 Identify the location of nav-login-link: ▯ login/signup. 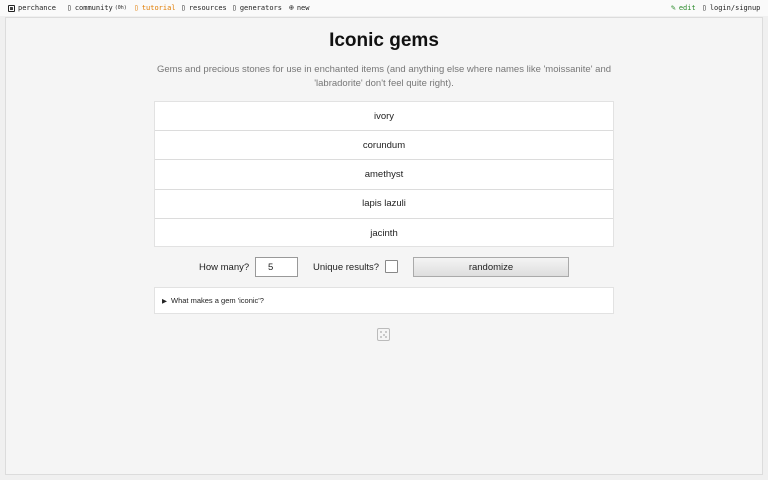
(731, 8).